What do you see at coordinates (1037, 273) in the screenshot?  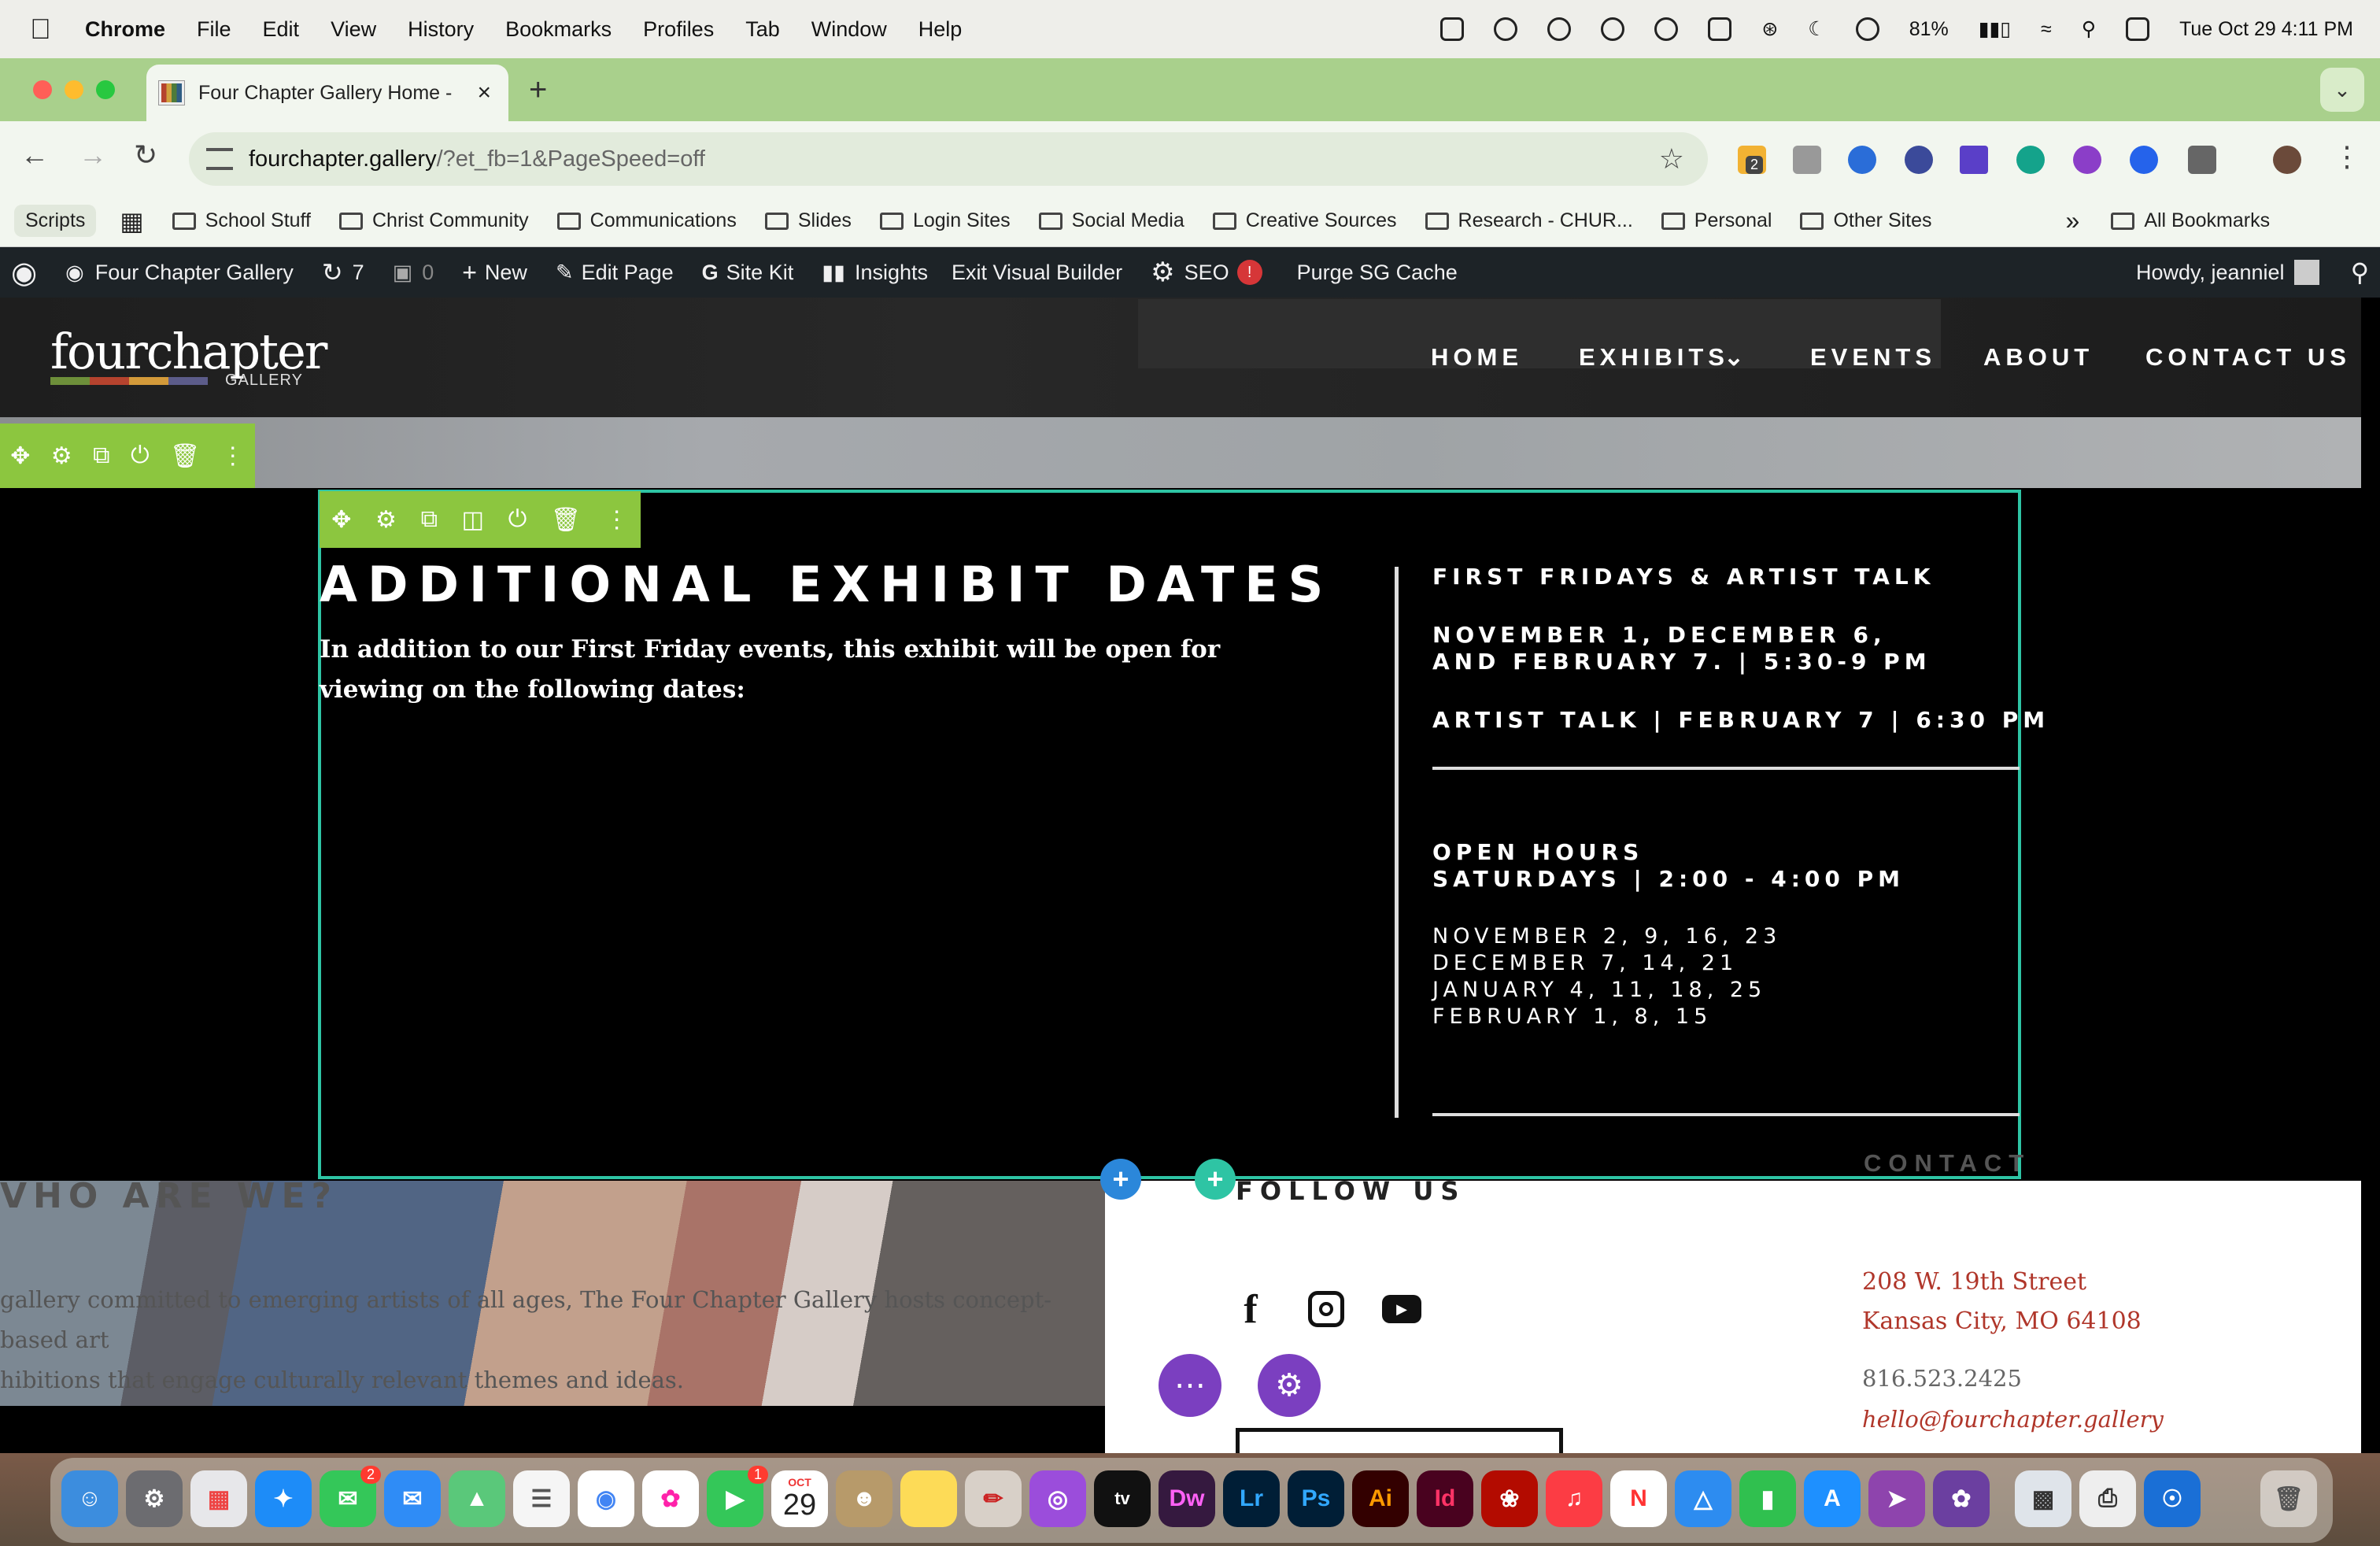 I see `wp-exit-visual-builder: Exit Visual Builder` at bounding box center [1037, 273].